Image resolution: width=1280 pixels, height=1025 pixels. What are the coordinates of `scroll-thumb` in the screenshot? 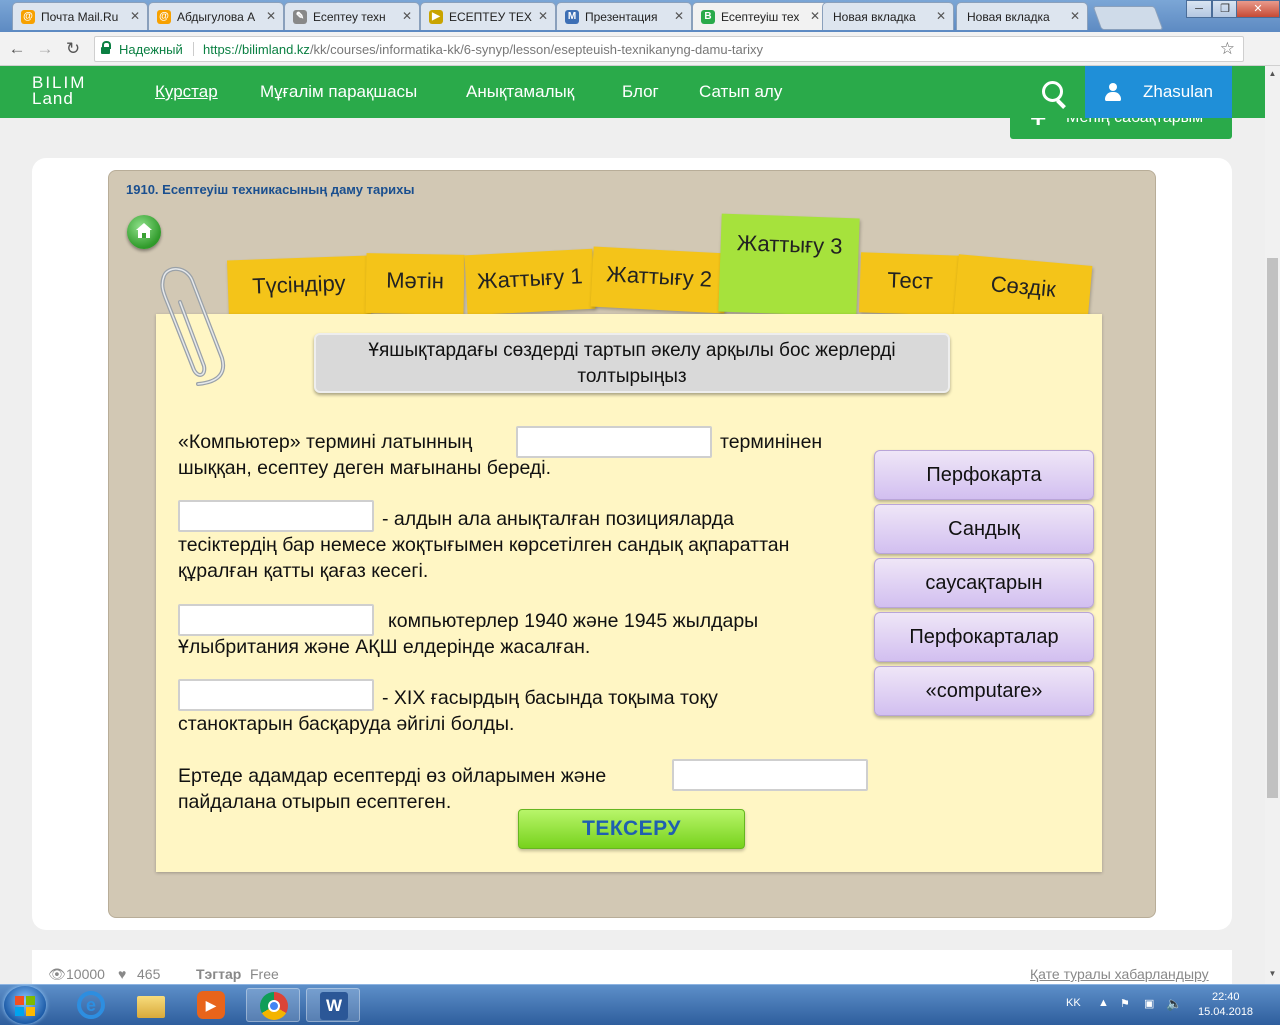 It's located at (1272, 528).